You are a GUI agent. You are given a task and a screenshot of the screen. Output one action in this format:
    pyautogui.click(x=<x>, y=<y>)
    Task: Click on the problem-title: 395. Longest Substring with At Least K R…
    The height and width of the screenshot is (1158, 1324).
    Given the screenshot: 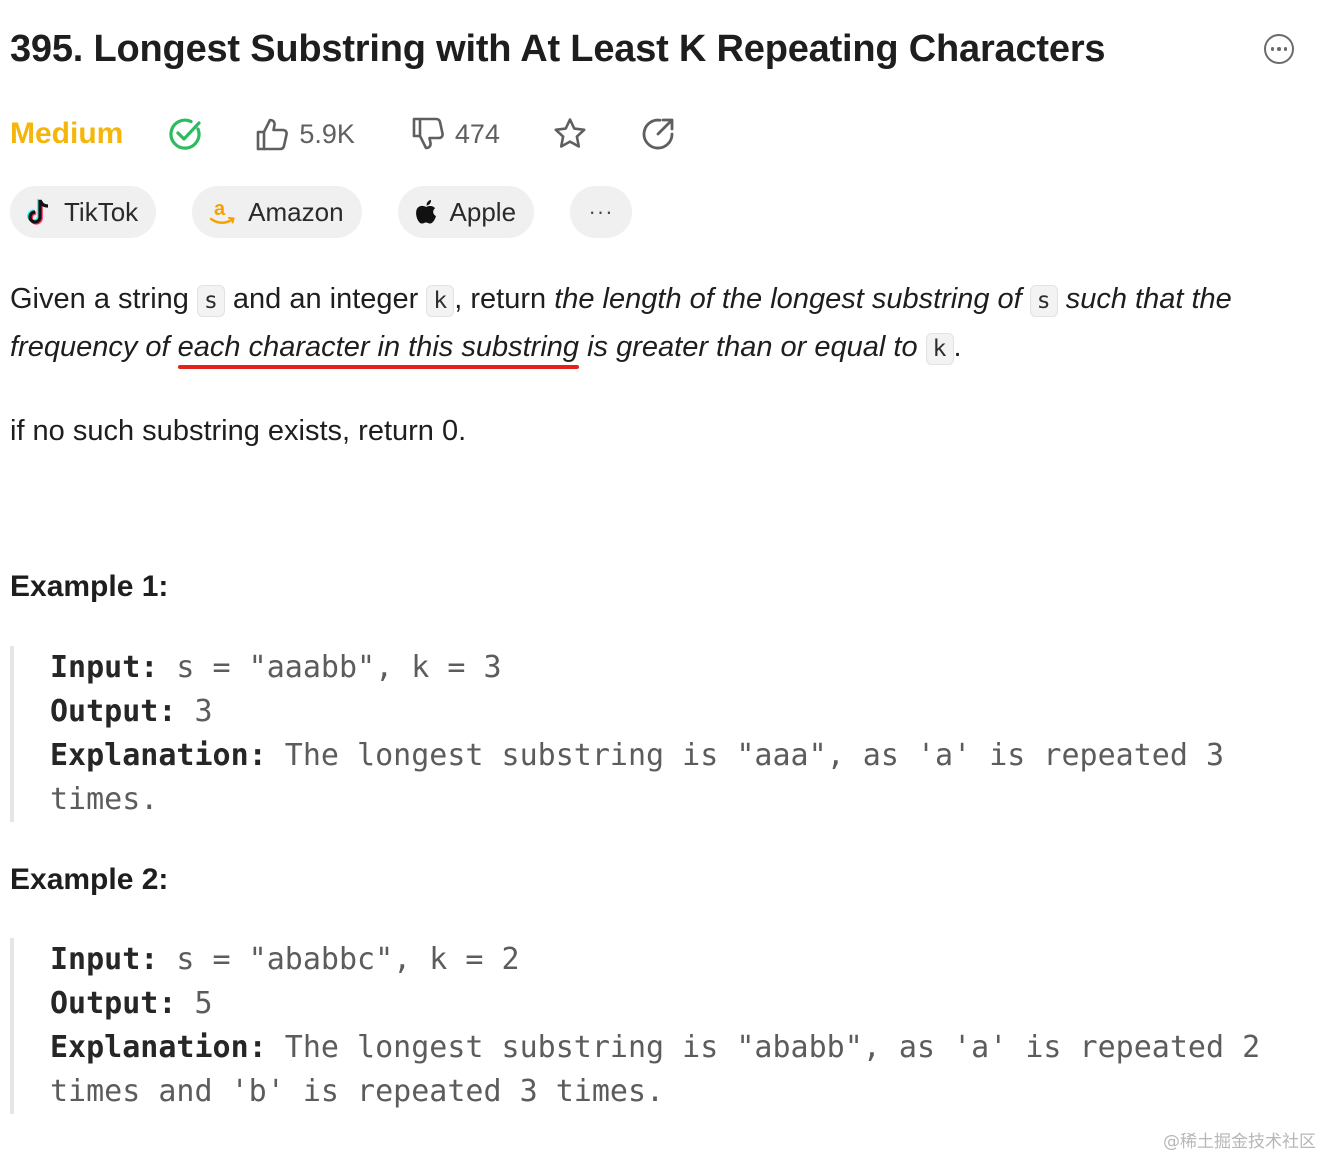 What is the action you would take?
    pyautogui.click(x=558, y=49)
    